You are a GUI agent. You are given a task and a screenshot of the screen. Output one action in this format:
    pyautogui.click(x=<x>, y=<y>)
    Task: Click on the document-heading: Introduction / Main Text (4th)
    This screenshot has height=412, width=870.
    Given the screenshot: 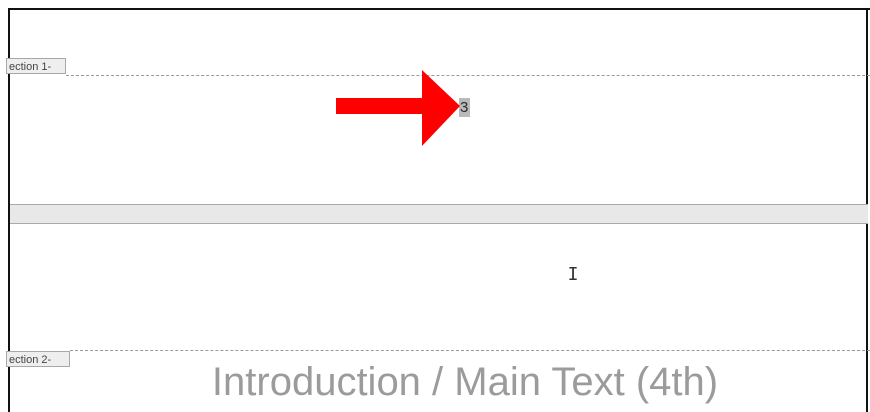 What is the action you would take?
    pyautogui.click(x=435, y=382)
    